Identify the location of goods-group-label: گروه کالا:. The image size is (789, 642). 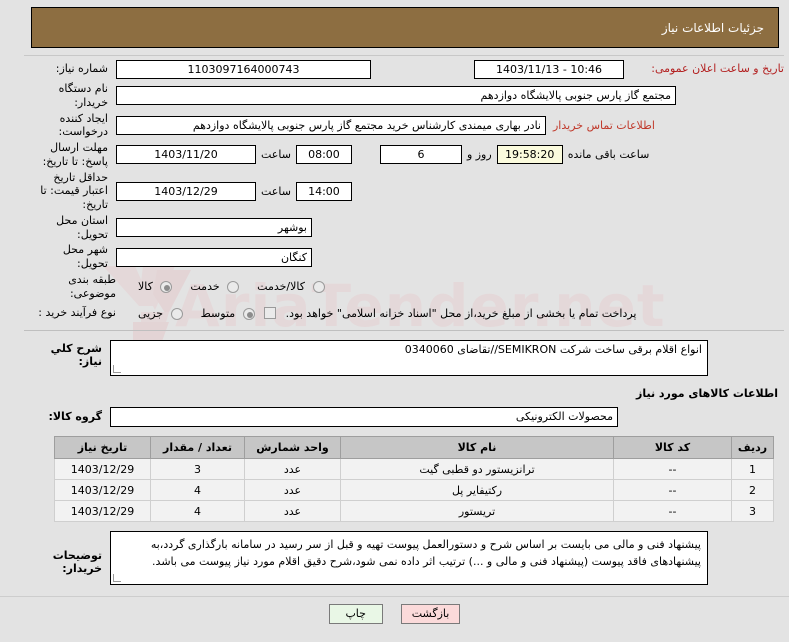
(75, 417).